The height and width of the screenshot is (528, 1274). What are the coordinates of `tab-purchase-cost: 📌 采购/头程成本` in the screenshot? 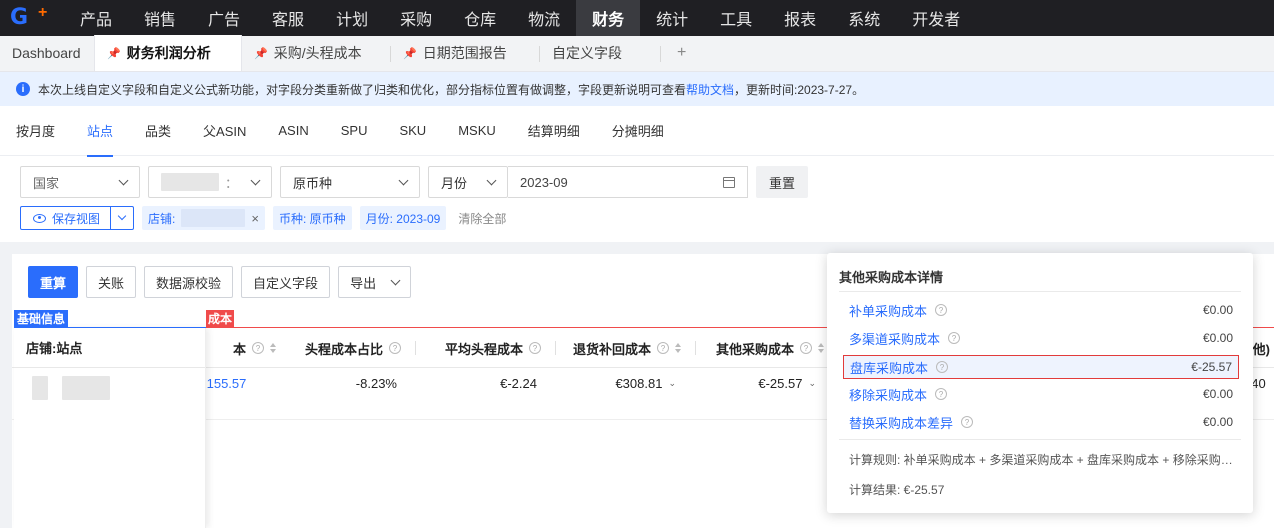 It's located at (316, 53).